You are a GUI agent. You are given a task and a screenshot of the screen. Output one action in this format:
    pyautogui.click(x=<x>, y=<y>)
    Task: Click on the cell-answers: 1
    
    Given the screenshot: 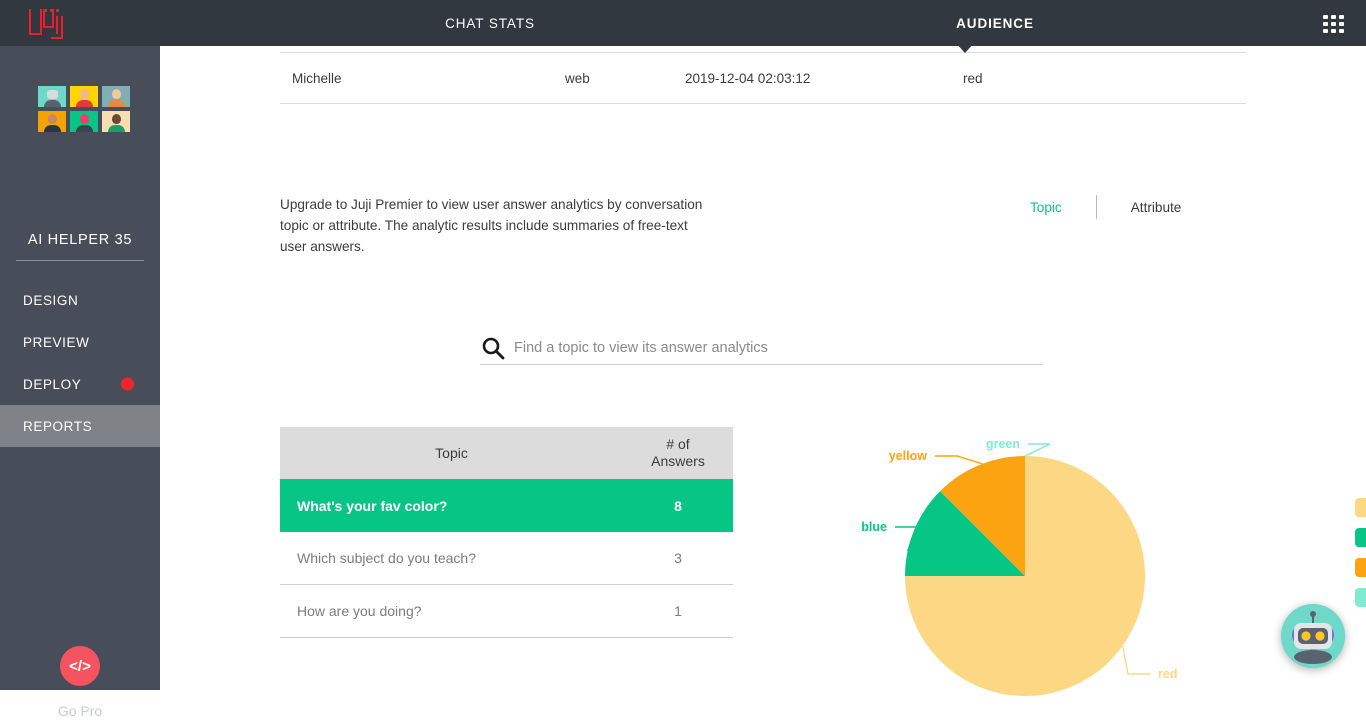 What is the action you would take?
    pyautogui.click(x=678, y=611)
    